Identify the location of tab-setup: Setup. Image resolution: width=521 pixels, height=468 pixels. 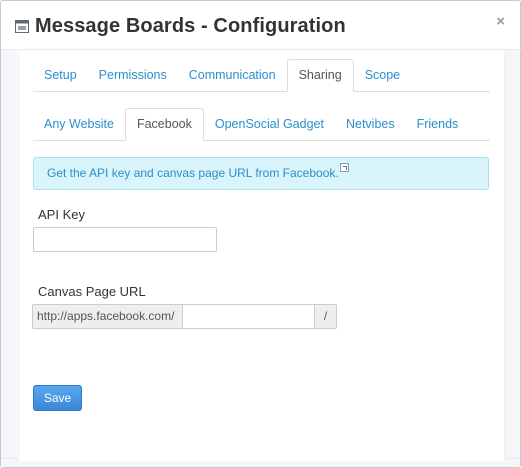
(60, 75).